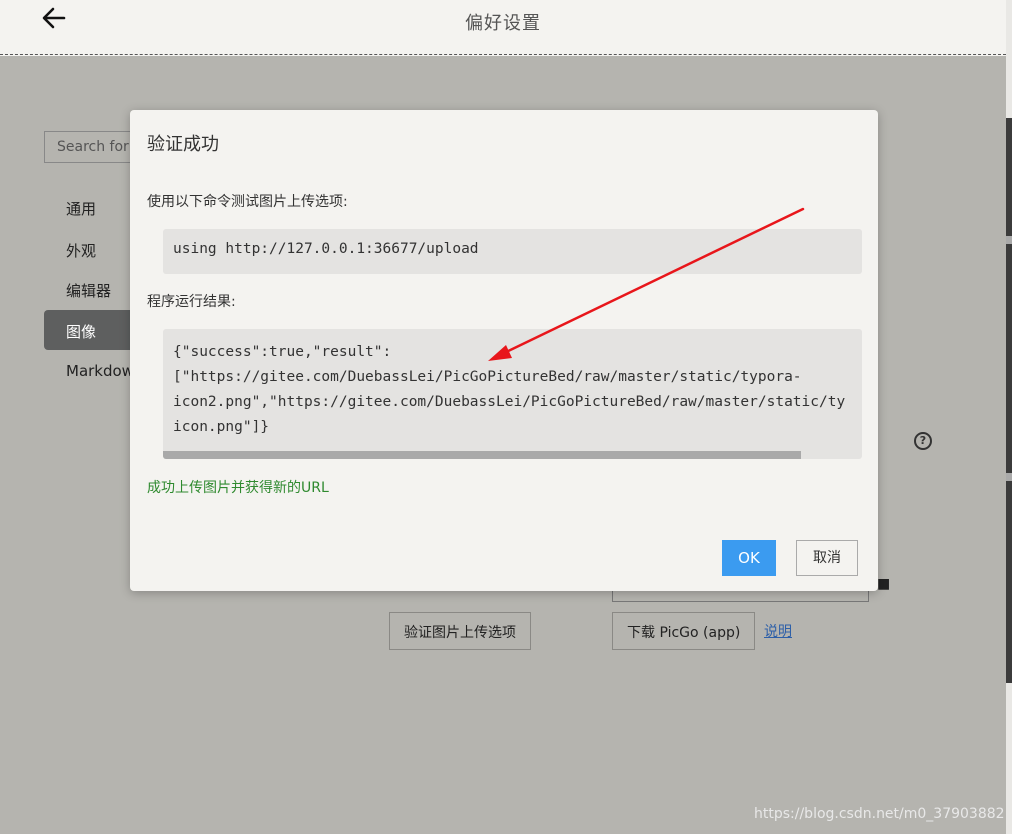  What do you see at coordinates (749, 558) in the screenshot?
I see `ok-button: OK` at bounding box center [749, 558].